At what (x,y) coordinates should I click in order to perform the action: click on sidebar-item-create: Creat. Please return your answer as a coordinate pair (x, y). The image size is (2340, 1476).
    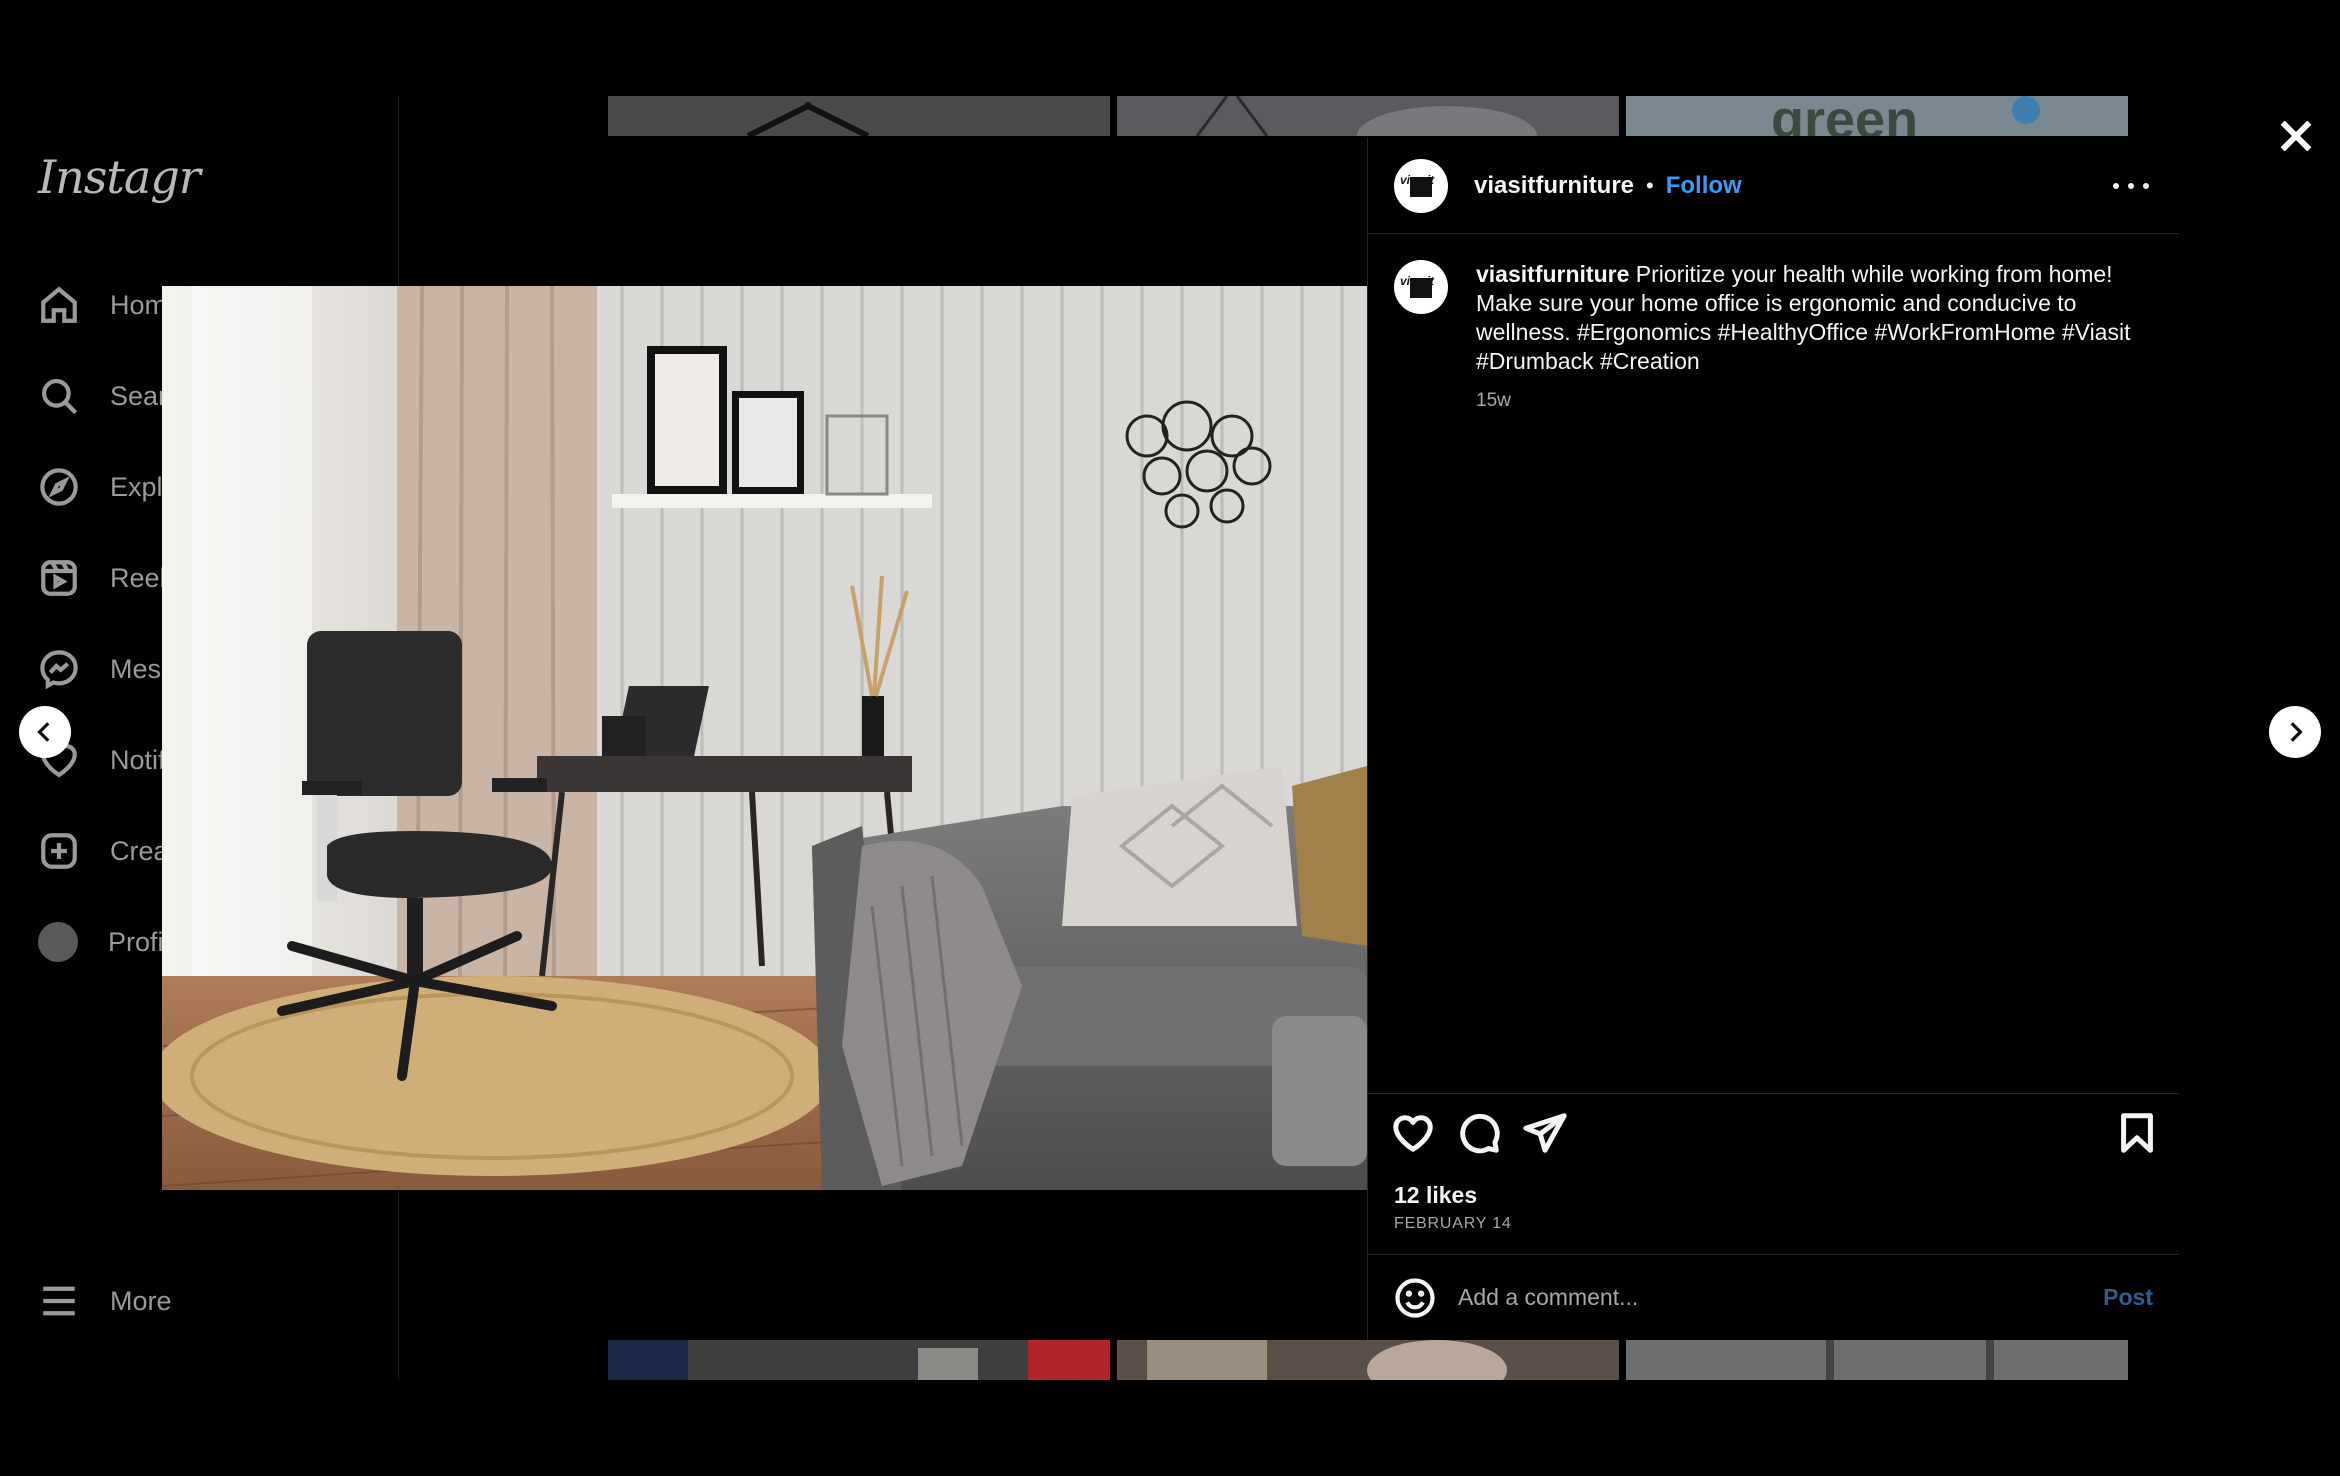
    Looking at the image, I should click on (107, 851).